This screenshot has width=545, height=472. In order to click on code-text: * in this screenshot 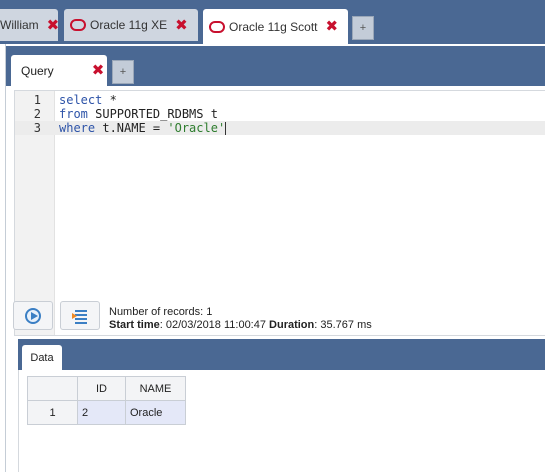, I will do `click(109, 100)`.